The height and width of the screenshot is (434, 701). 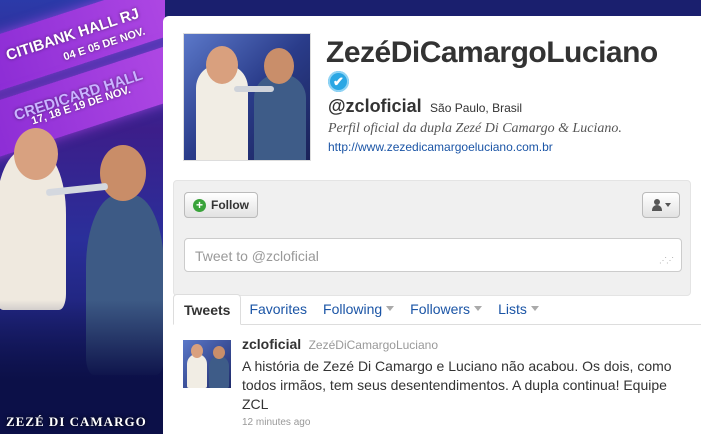 What do you see at coordinates (254, 89) in the screenshot?
I see `avatar-microphone` at bounding box center [254, 89].